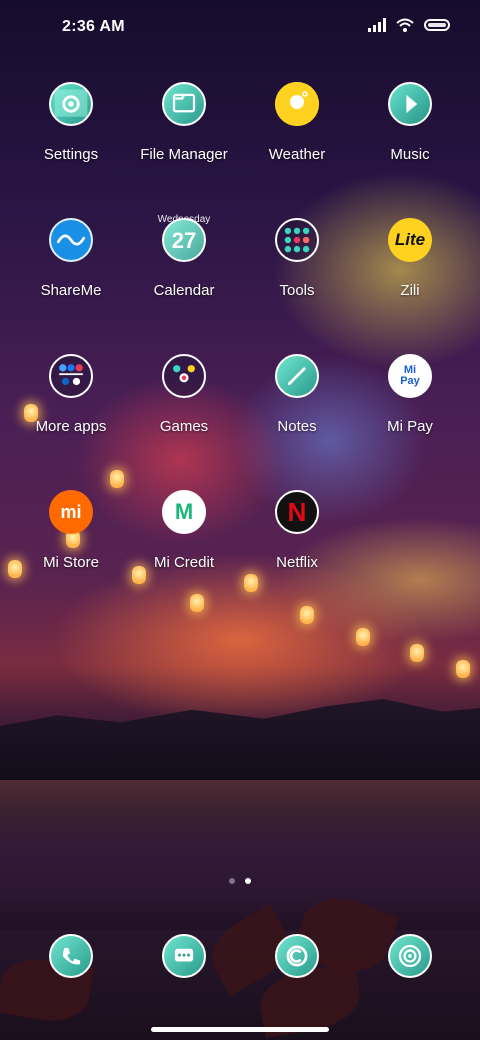  I want to click on mi-store-icon: mi, so click(71, 512).